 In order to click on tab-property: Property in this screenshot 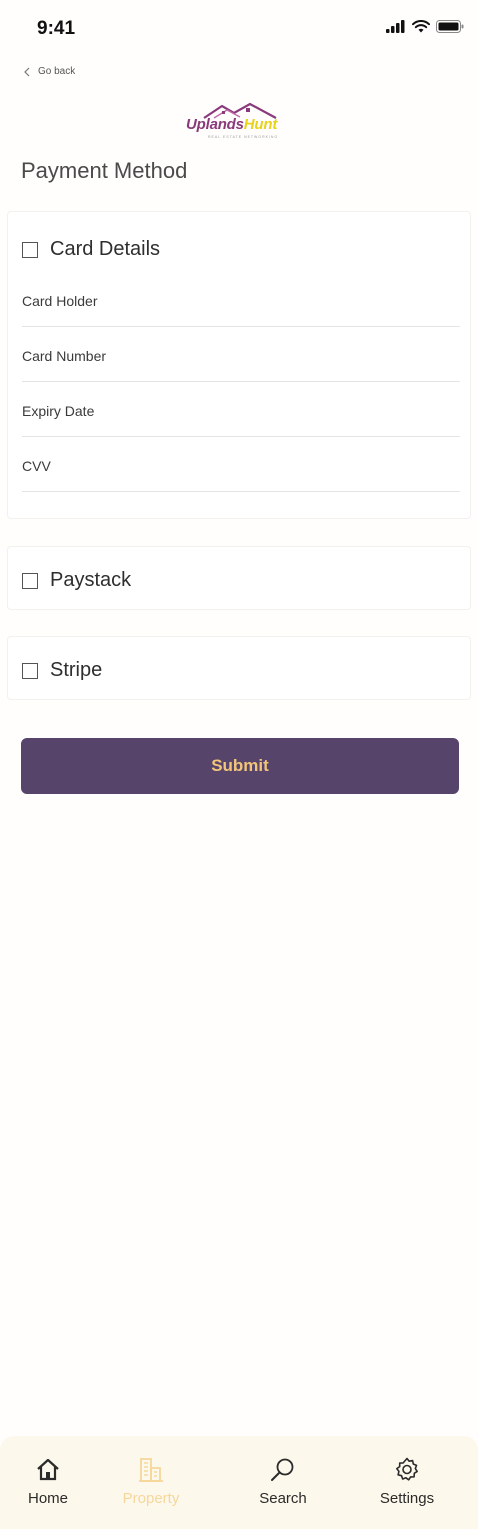, I will do `click(151, 1482)`.